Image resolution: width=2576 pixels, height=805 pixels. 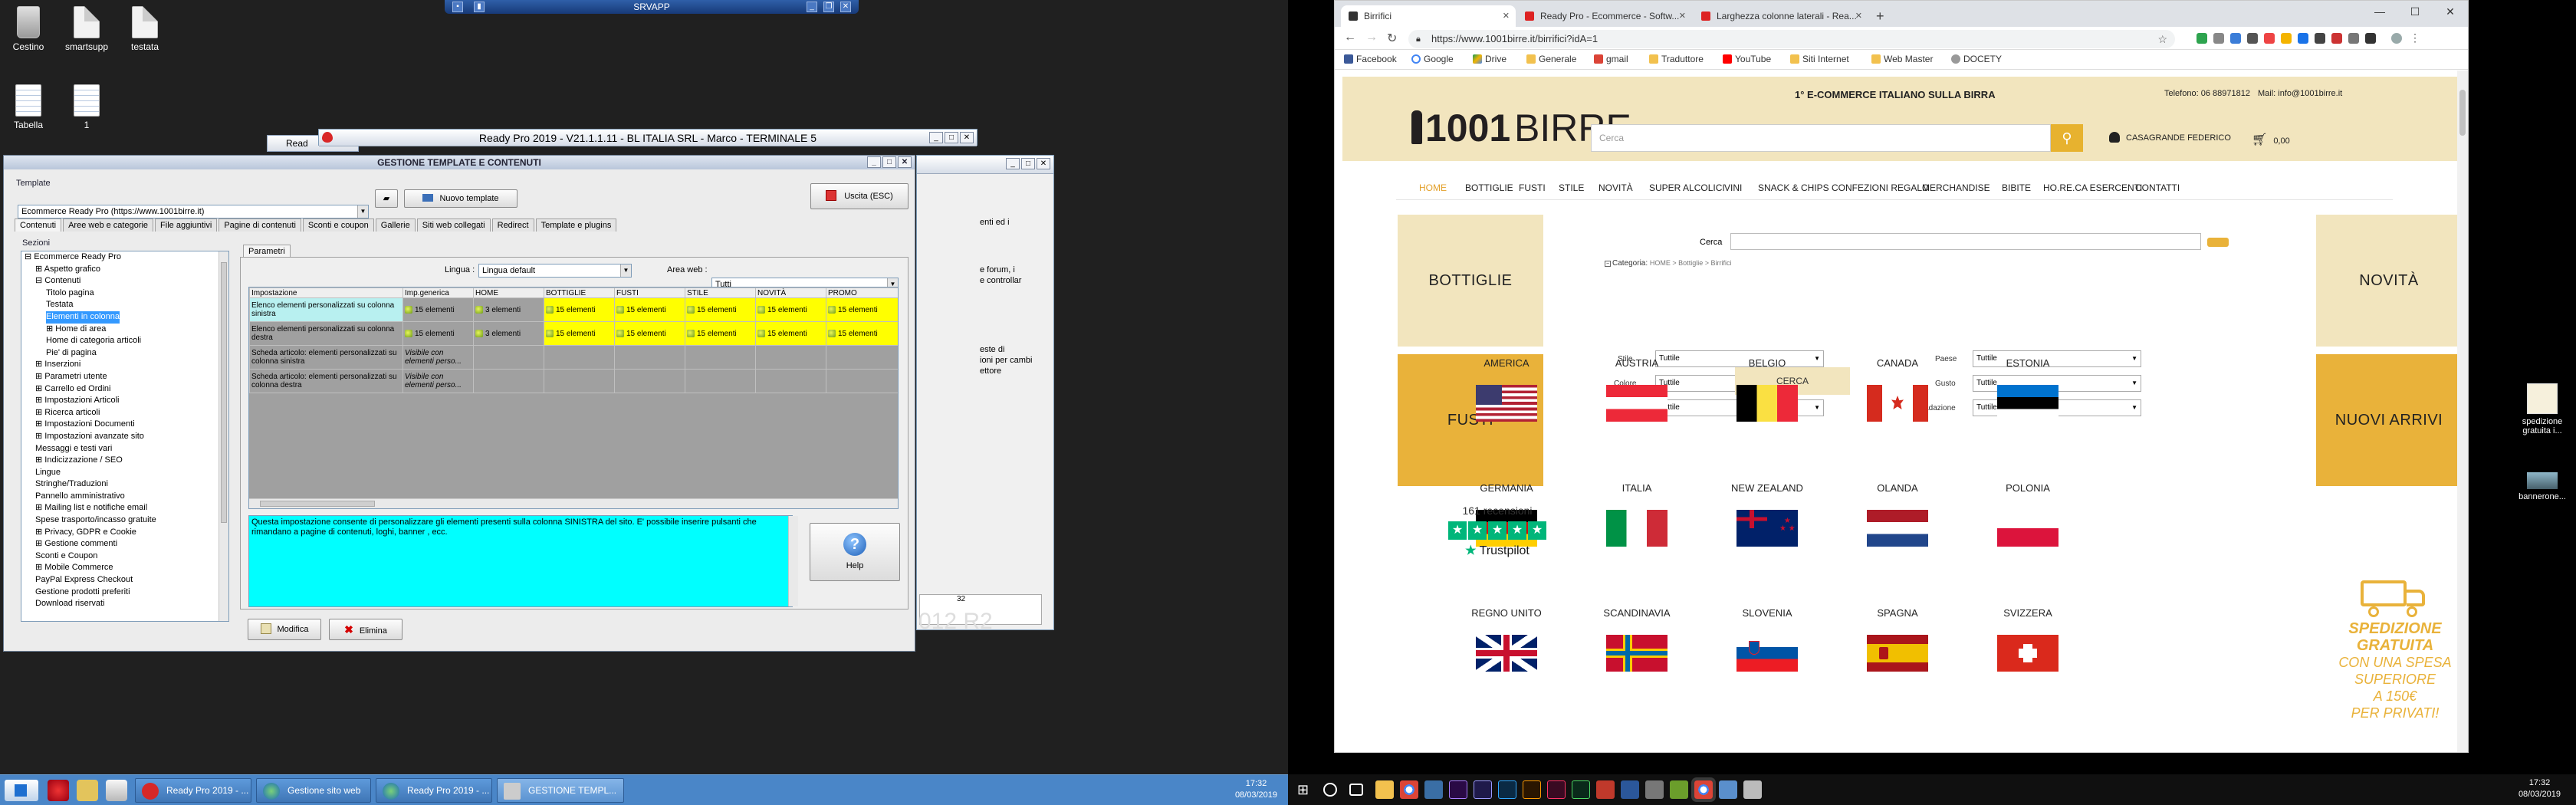 I want to click on chrome-tab-birrifici: Birrifici ✕, so click(x=1429, y=16).